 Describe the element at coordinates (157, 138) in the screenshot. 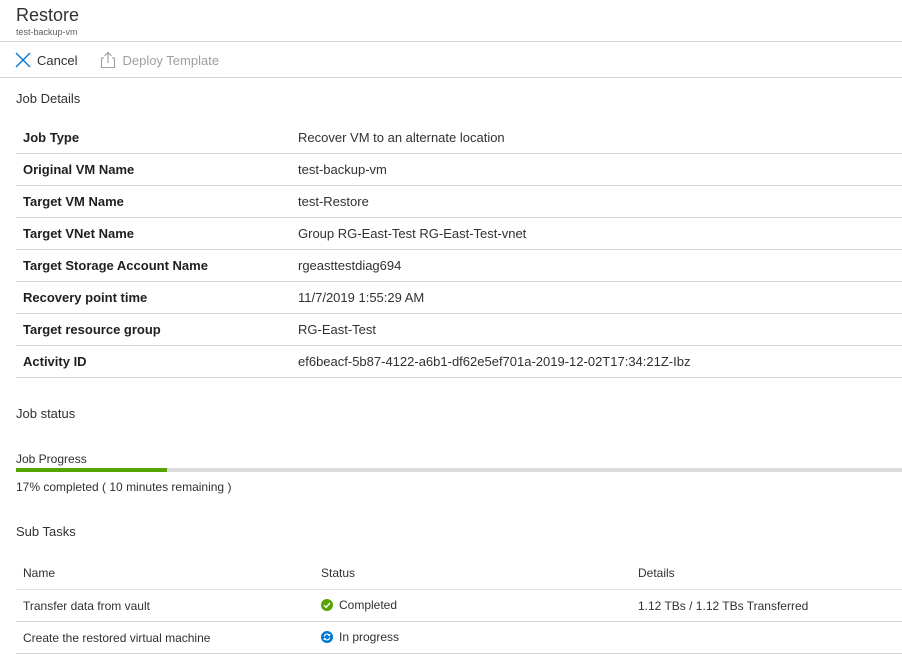

I see `job-detail-key: Job Type` at that location.